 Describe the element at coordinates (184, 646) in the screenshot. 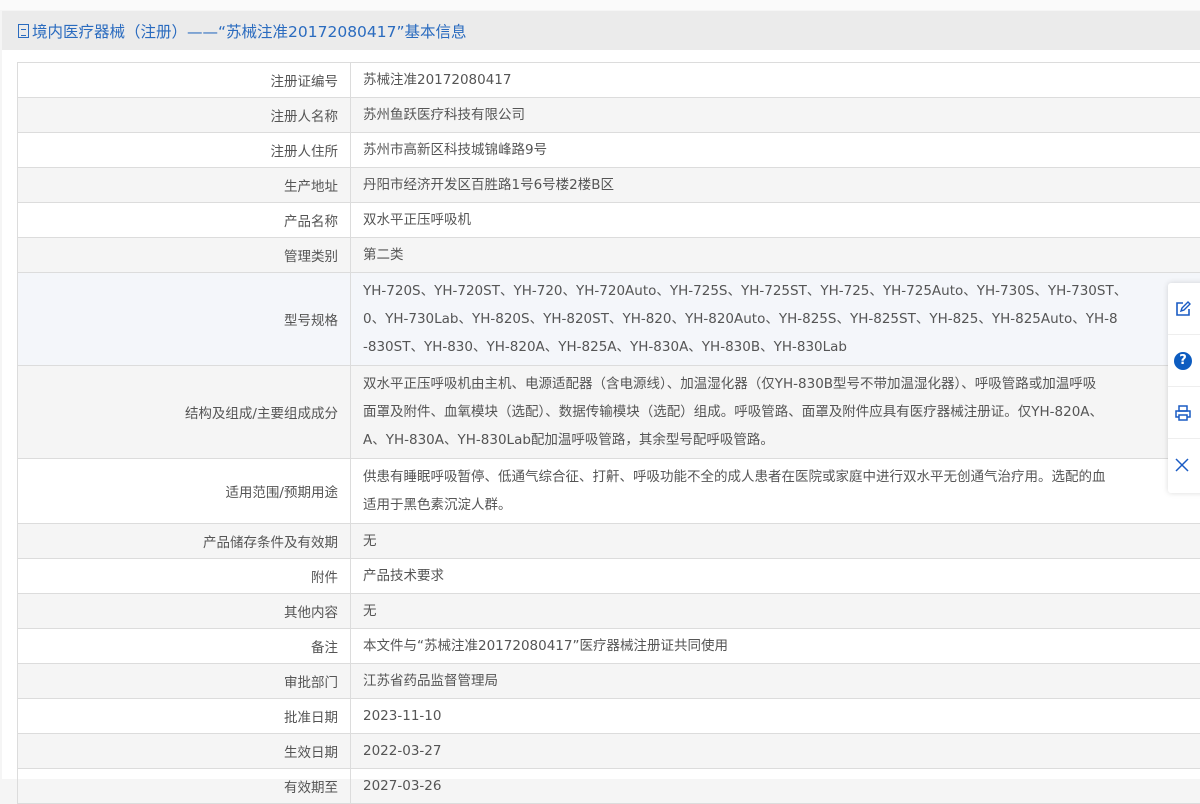

I see `field-label: 备注` at that location.